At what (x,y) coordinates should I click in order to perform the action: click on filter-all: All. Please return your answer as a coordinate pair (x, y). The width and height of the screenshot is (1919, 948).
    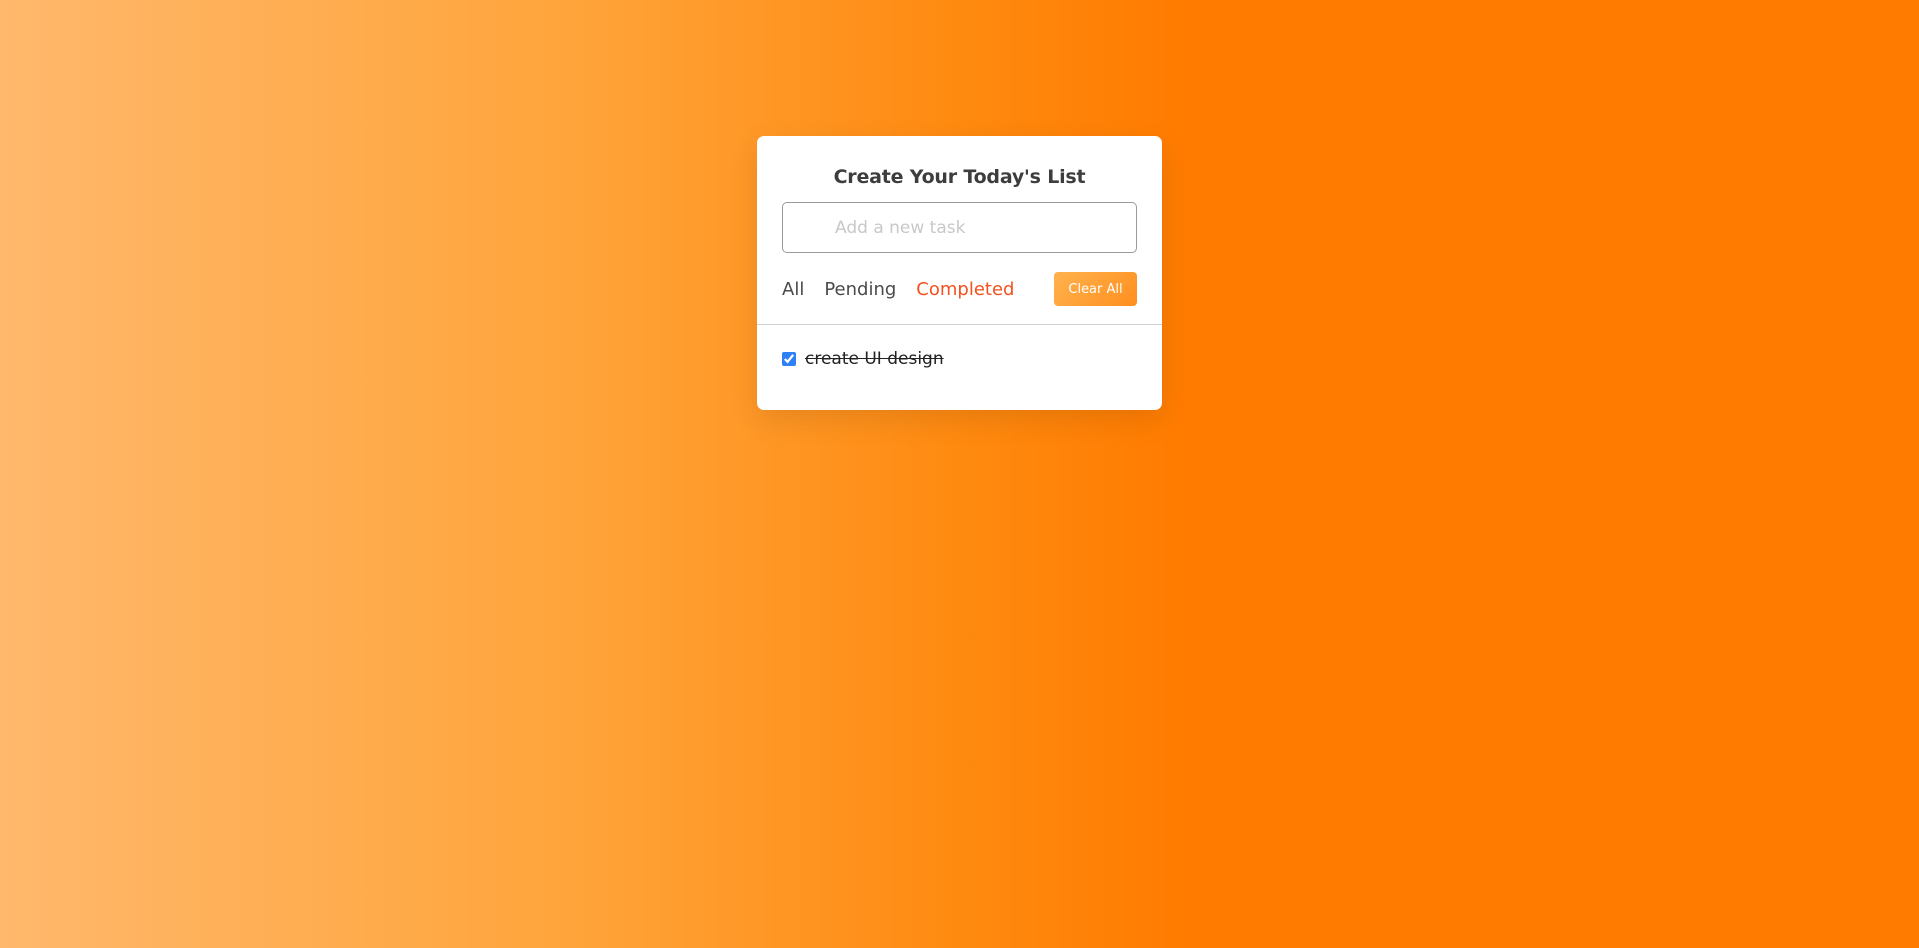
    Looking at the image, I should click on (793, 289).